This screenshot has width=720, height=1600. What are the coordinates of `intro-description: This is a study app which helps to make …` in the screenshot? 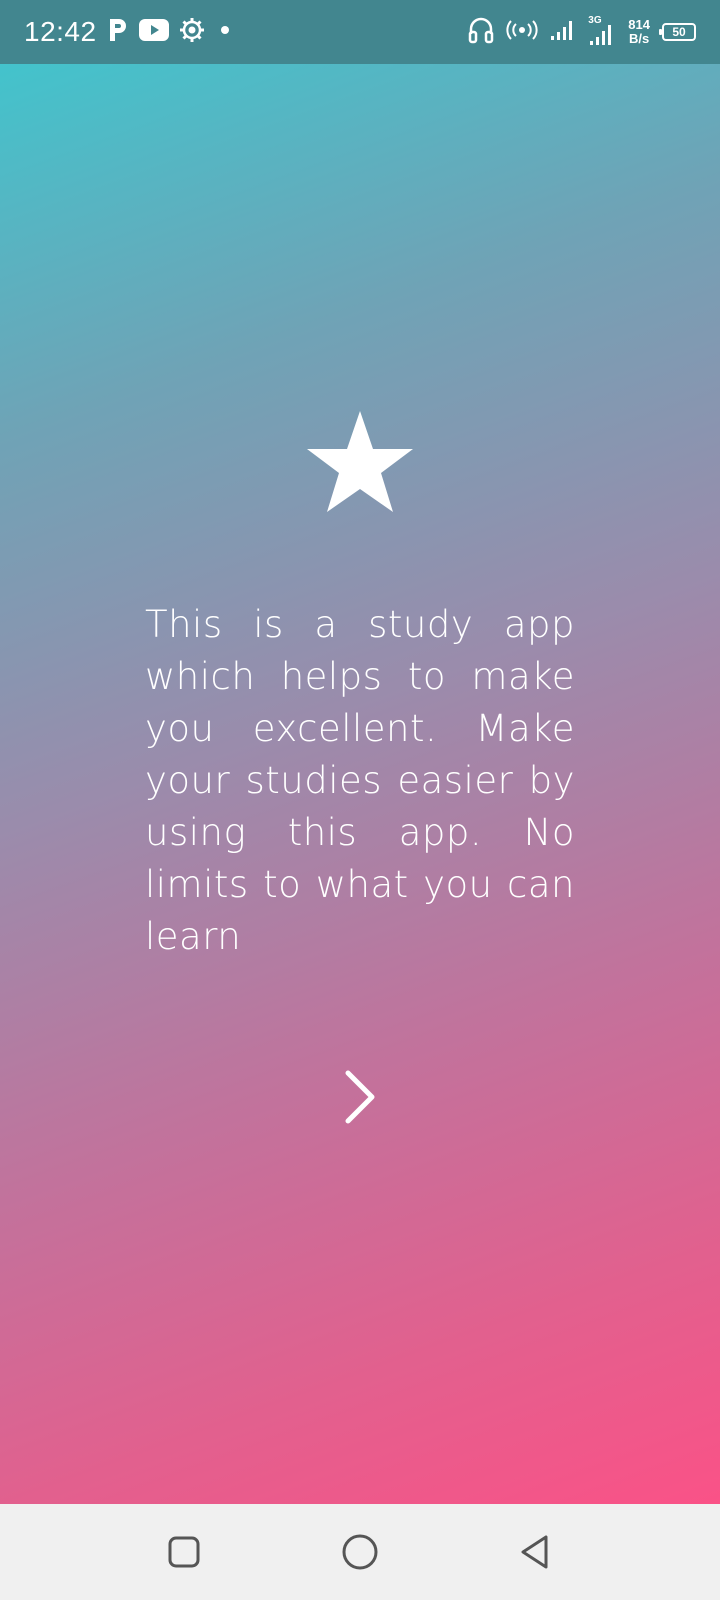 It's located at (360, 780).